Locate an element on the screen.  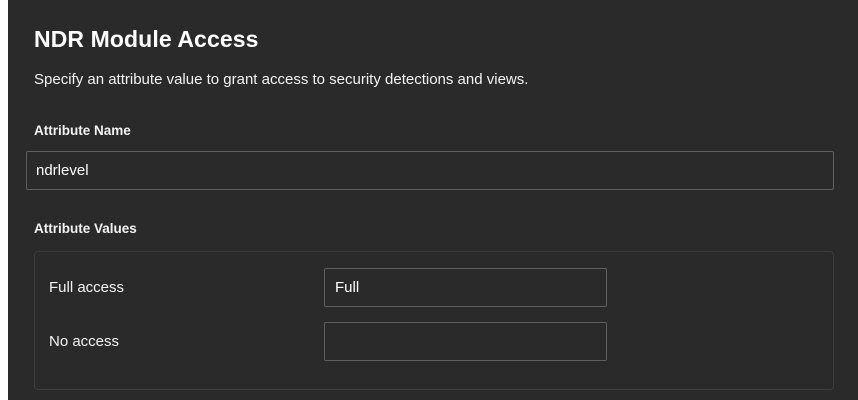
section-title: NDR Module Access is located at coordinates (146, 39).